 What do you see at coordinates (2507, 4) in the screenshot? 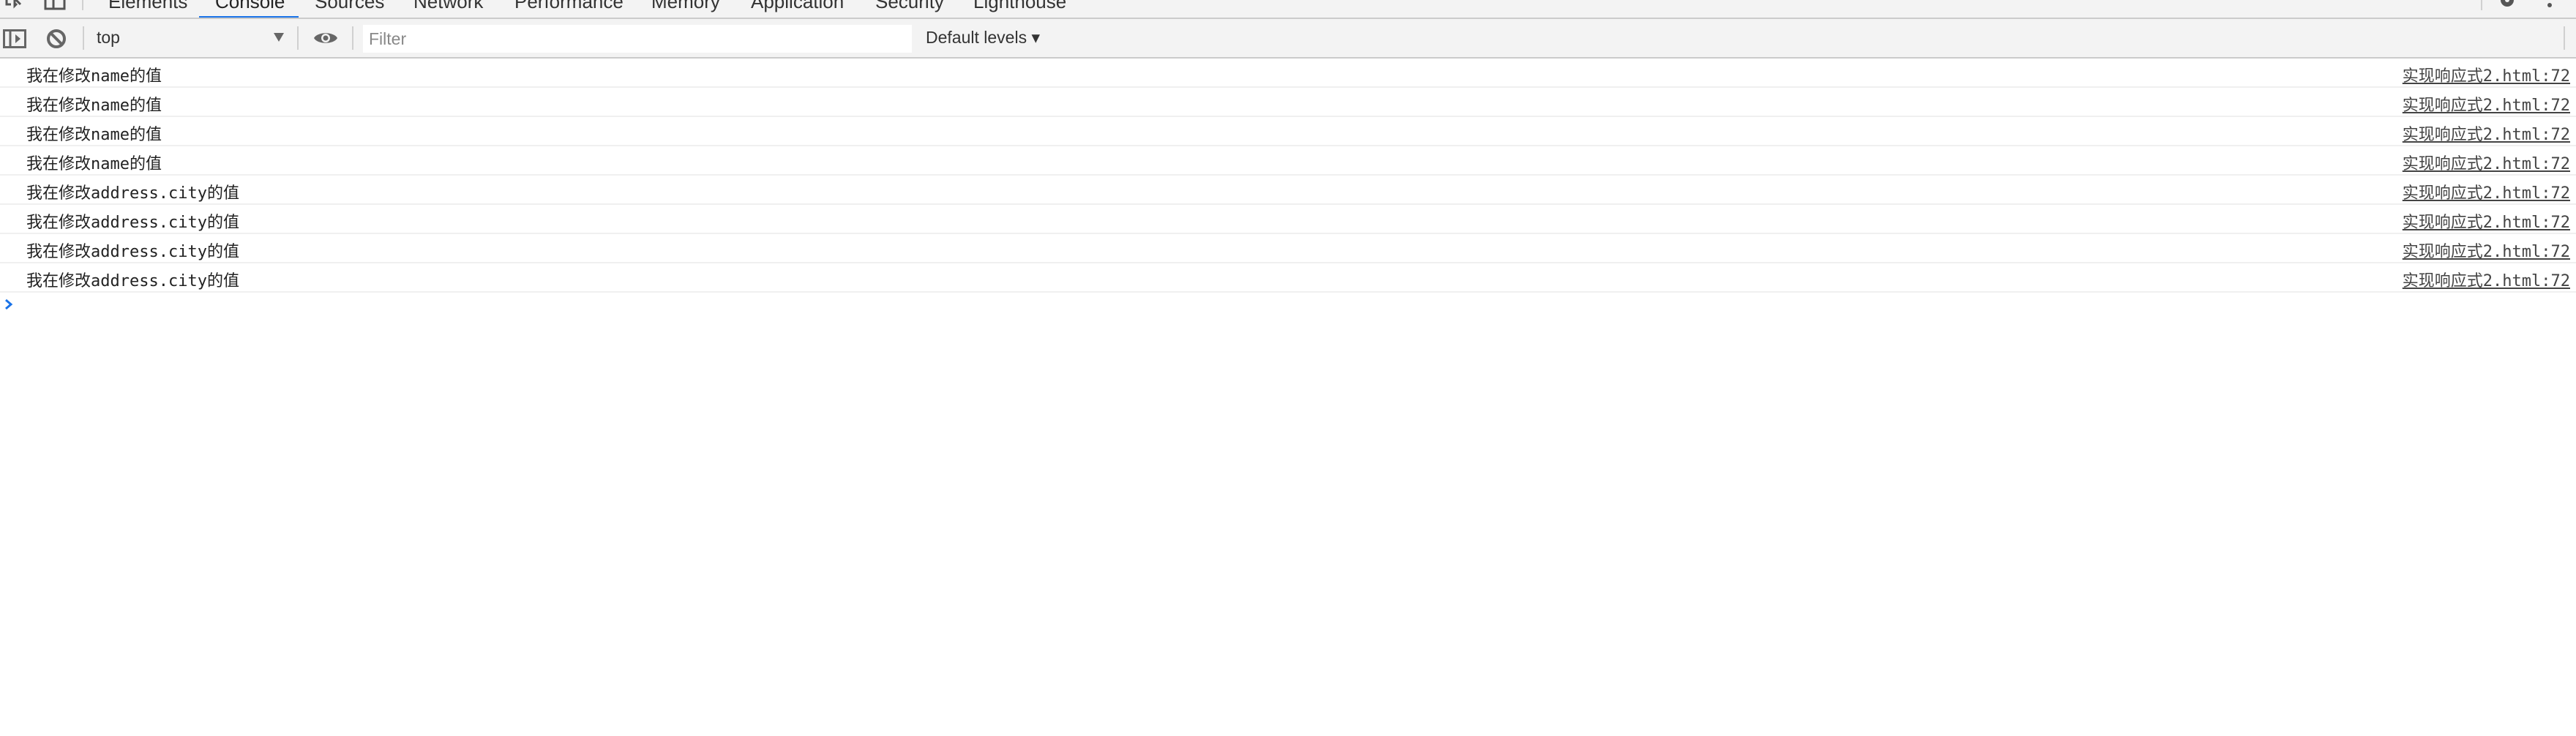
I see `settings-gear-icon` at bounding box center [2507, 4].